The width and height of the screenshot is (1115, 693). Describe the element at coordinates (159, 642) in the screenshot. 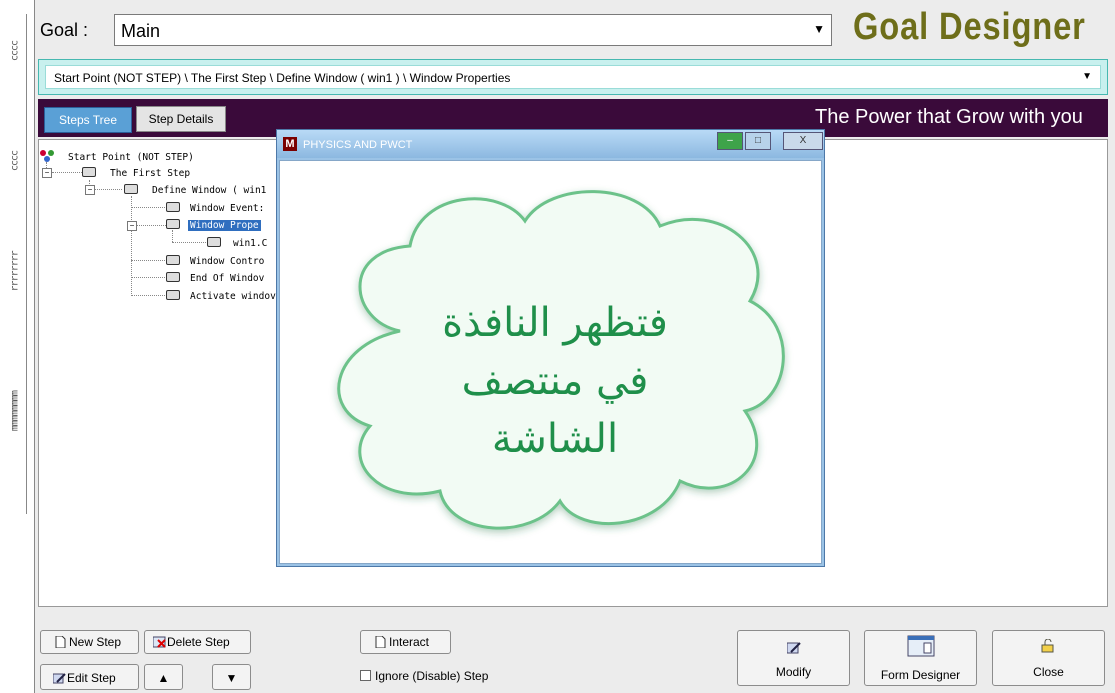

I see `delete-table-icon` at that location.